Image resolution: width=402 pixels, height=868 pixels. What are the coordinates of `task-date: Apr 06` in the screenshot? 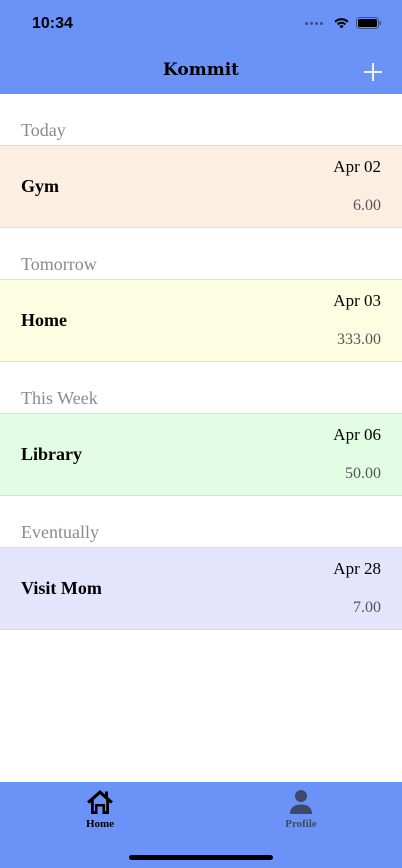 It's located at (357, 434).